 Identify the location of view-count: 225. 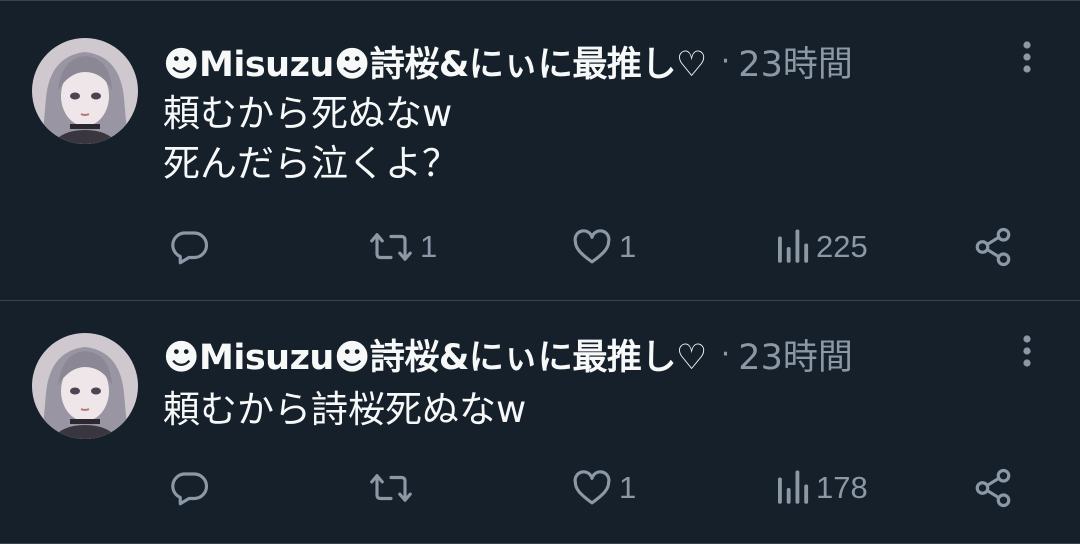
(842, 246).